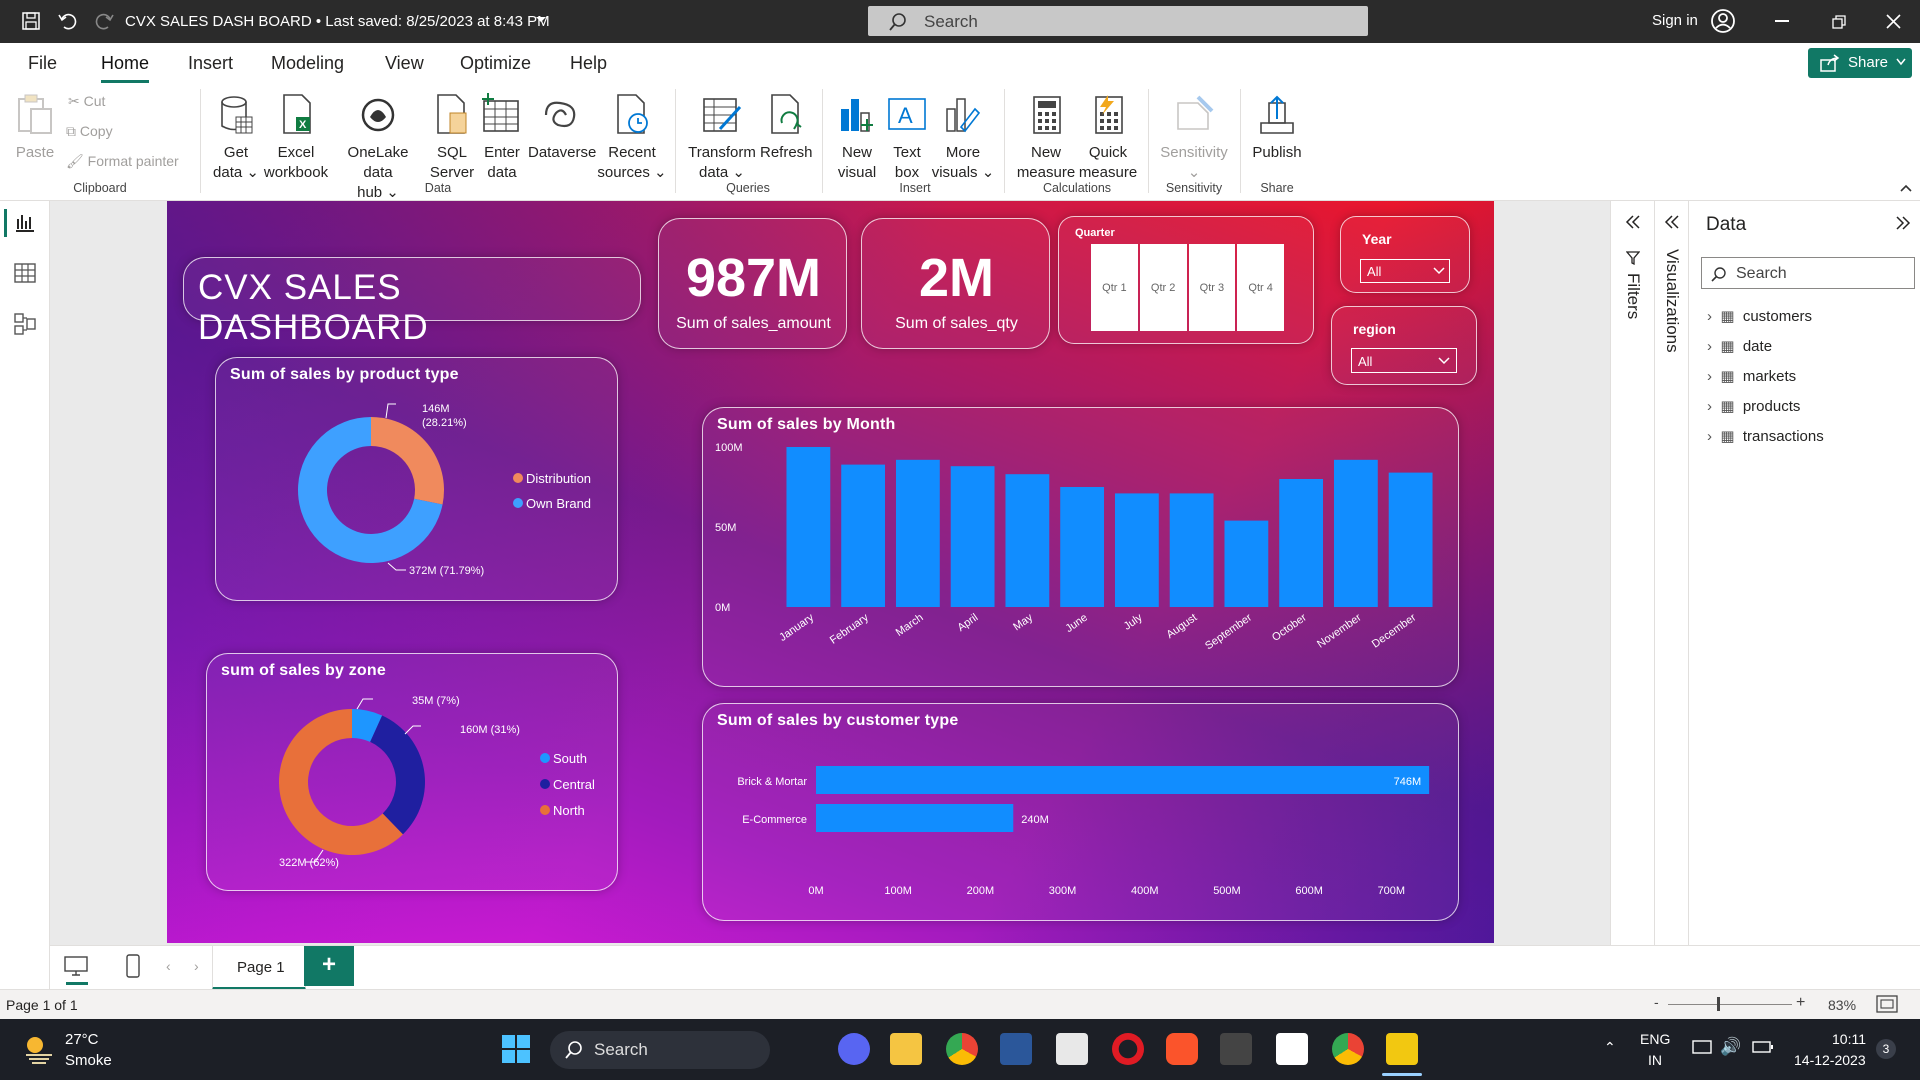 This screenshot has height=1080, width=1920. Describe the element at coordinates (1163, 287) in the screenshot. I see `slicer-tile-qtr2: Qtr 2` at that location.